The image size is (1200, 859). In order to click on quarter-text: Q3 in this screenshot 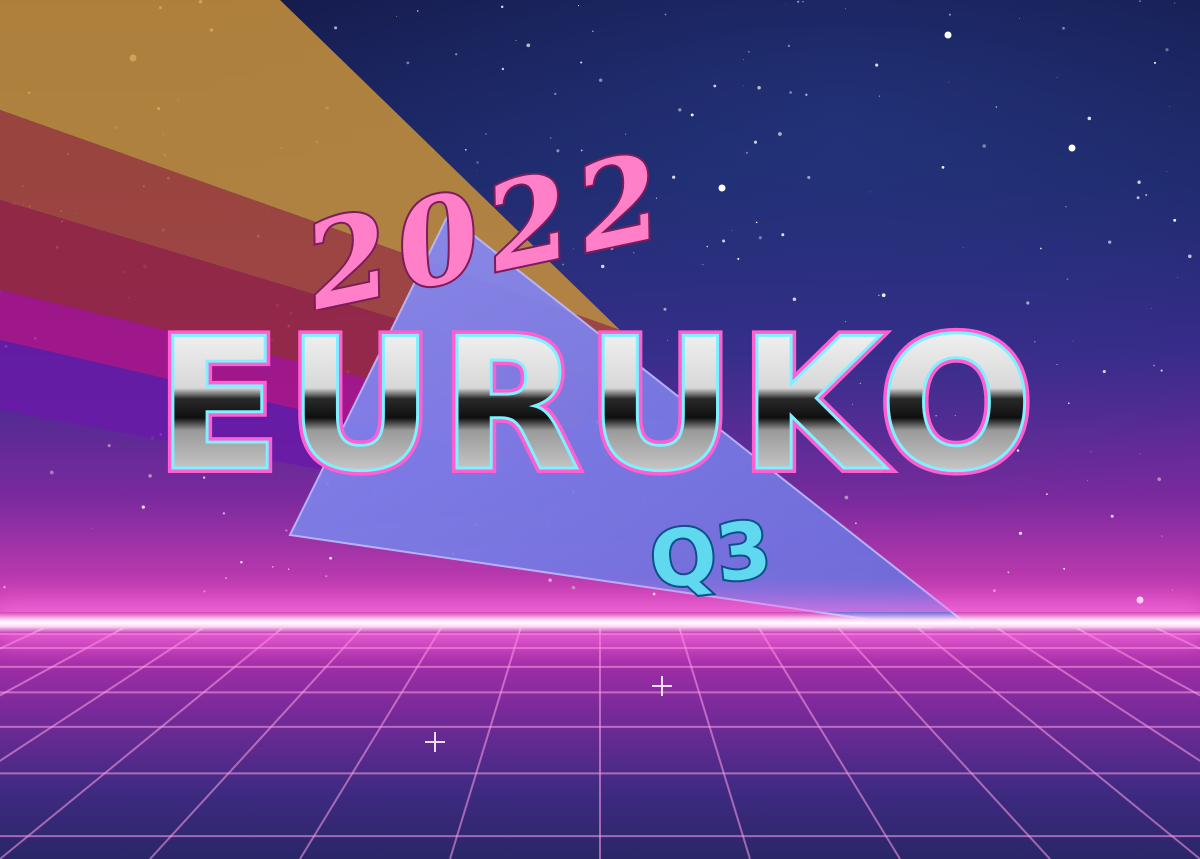, I will do `click(710, 555)`.